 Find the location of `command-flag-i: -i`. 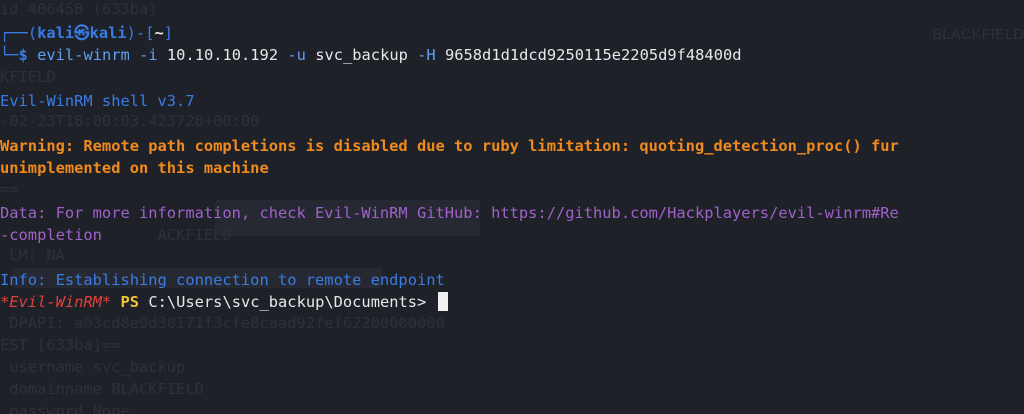

command-flag-i: -i is located at coordinates (148, 55).